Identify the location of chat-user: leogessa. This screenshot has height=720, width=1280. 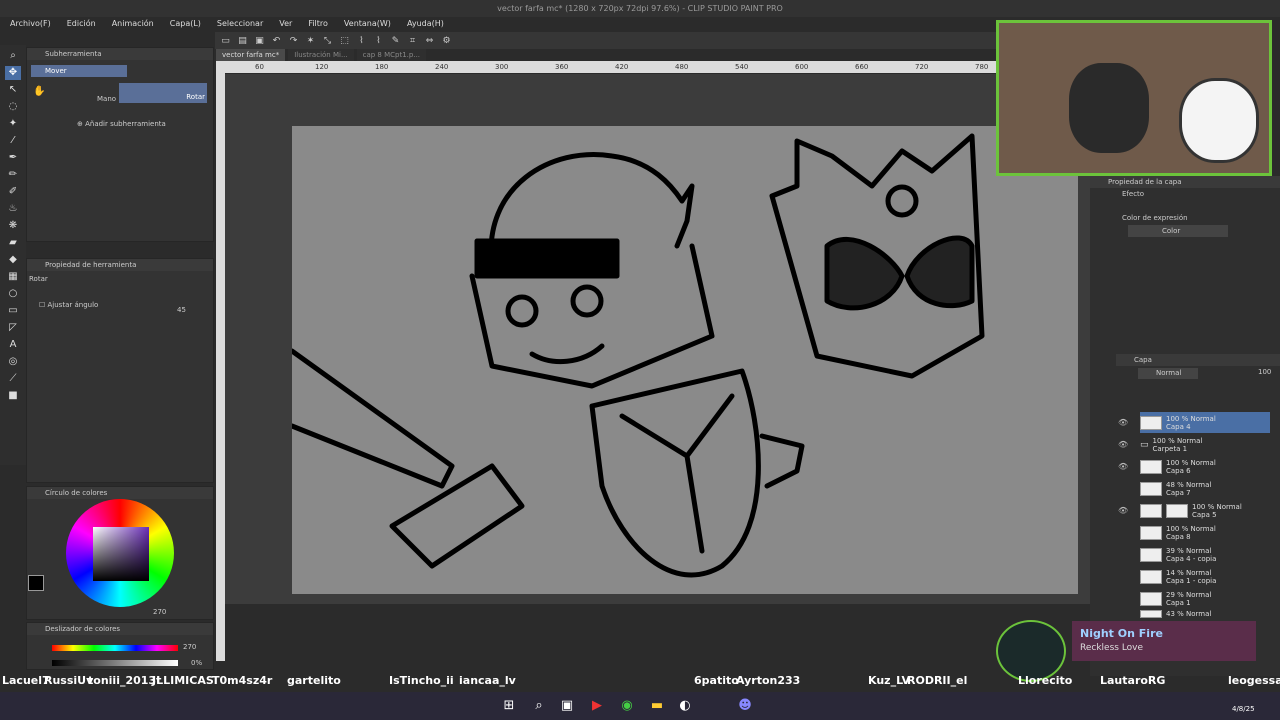
(1254, 680).